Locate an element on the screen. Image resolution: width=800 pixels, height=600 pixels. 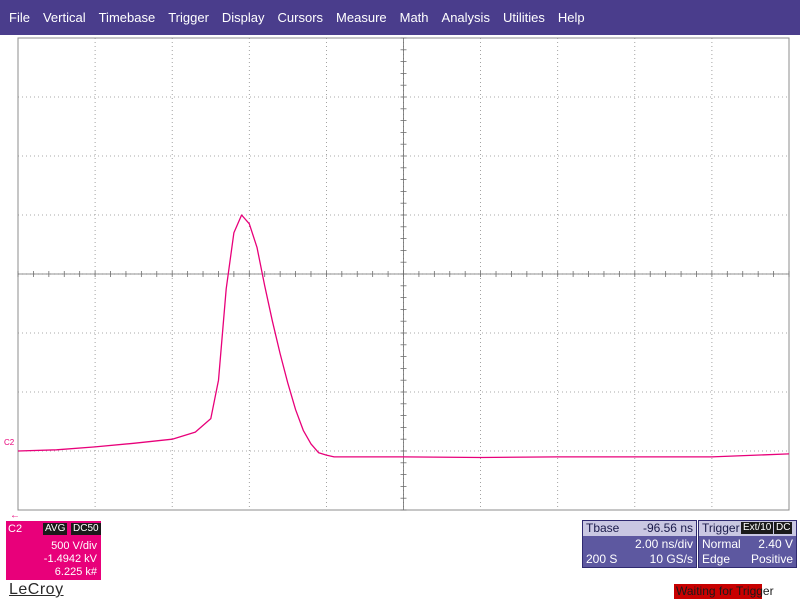
acquisition-status-text: Waiting for Trigger is located at coordinates (725, 591).